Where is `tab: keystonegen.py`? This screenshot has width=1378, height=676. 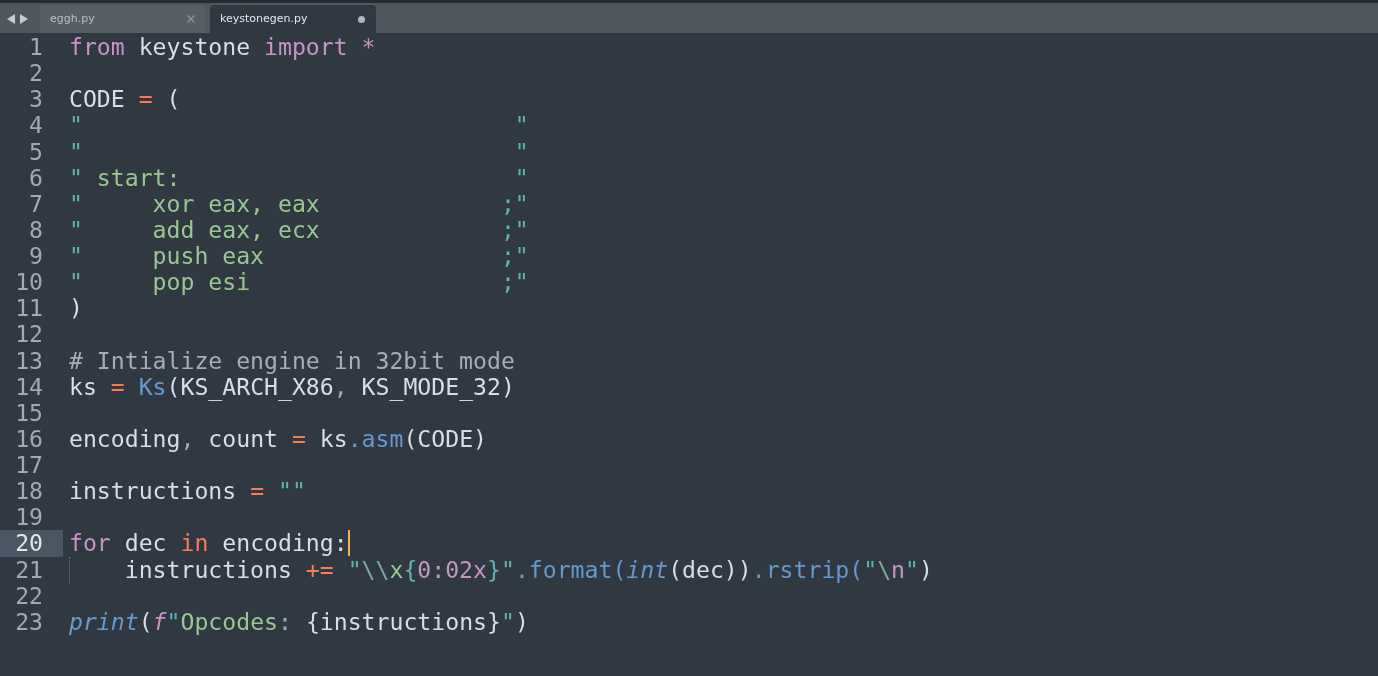
tab: keystonegen.py is located at coordinates (293, 19).